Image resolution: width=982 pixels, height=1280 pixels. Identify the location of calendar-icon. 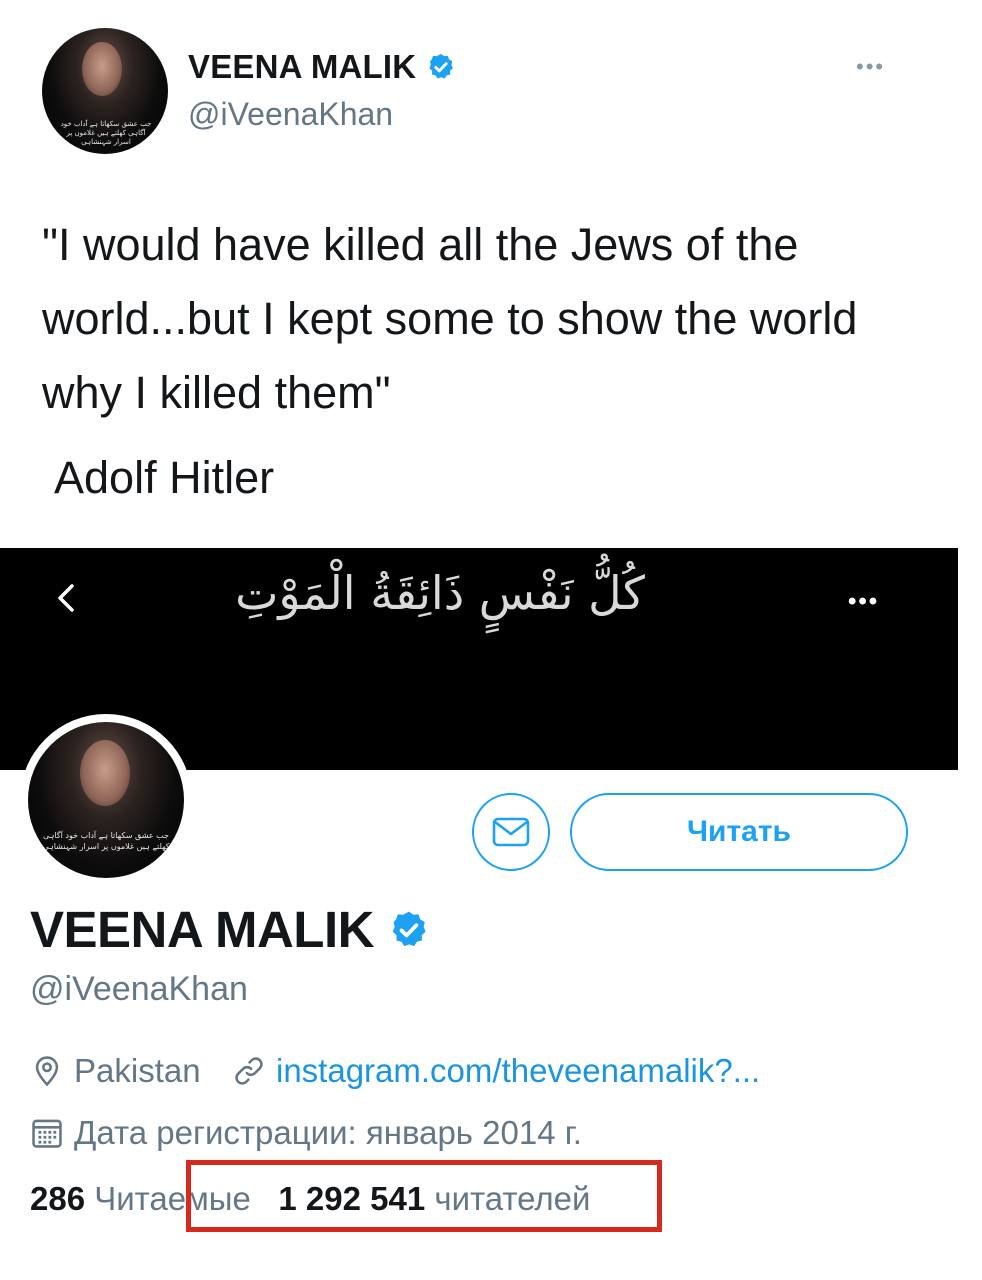
(47, 1133).